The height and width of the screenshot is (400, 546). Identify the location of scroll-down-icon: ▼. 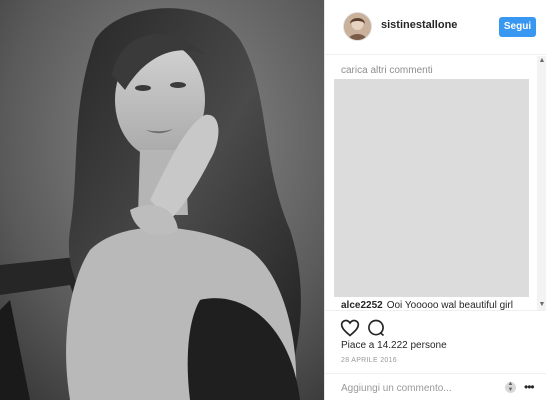
(541, 305).